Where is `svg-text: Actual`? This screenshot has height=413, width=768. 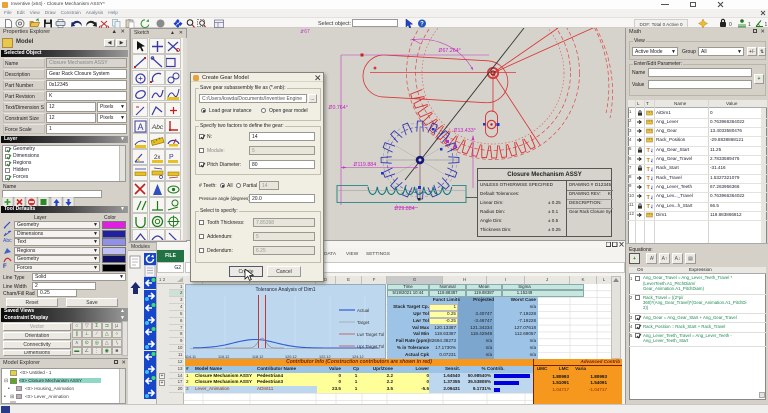
svg-text: Actual is located at coordinates (363, 310).